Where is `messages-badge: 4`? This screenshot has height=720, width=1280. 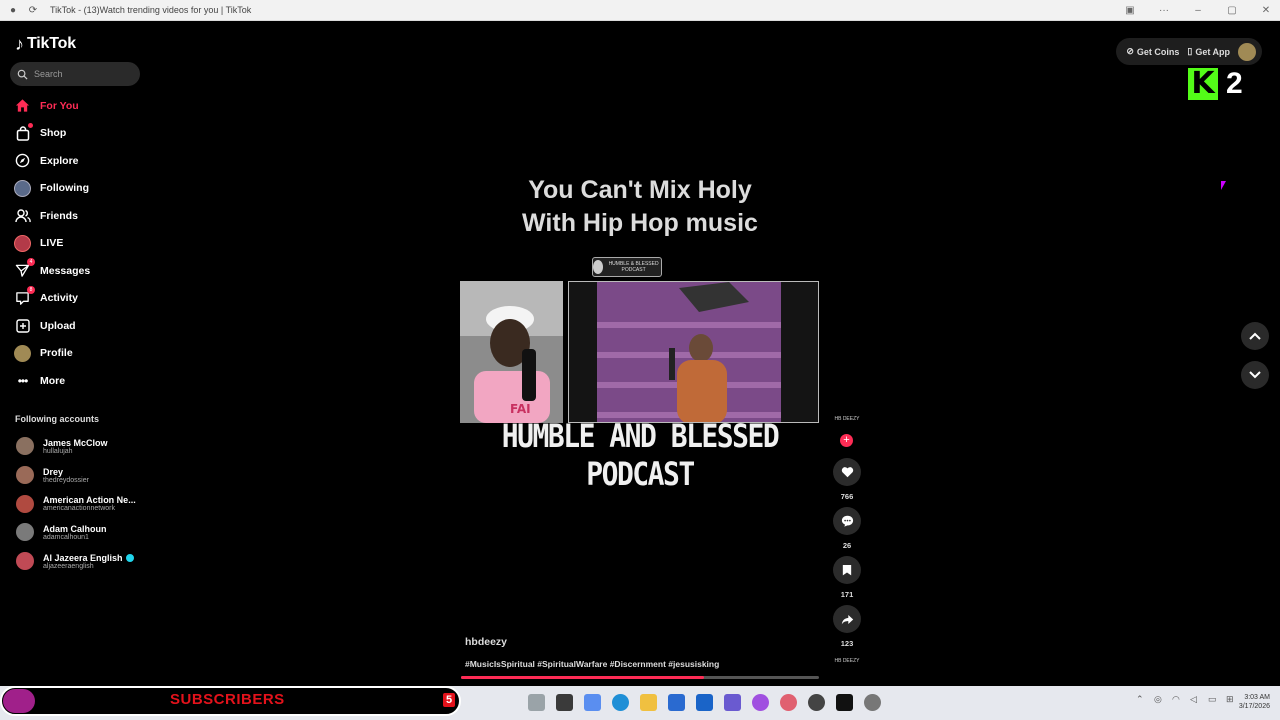
messages-badge: 4 is located at coordinates (31, 262).